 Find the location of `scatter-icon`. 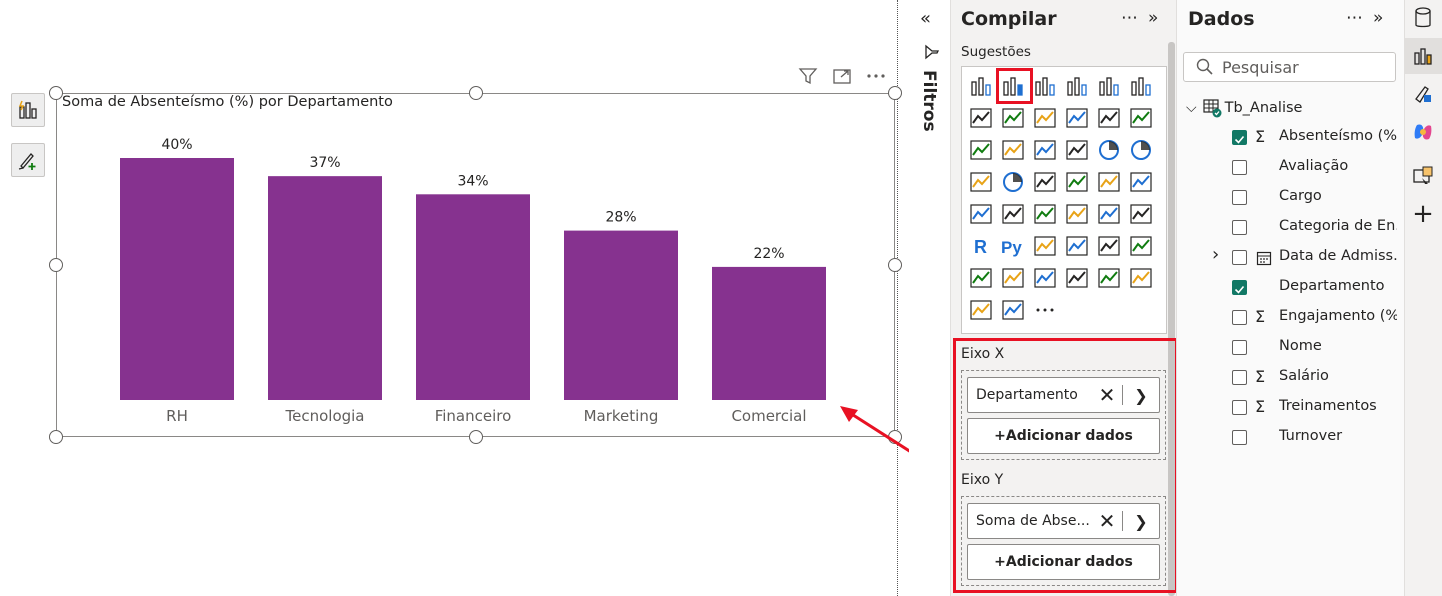

scatter-icon is located at coordinates (1077, 150).